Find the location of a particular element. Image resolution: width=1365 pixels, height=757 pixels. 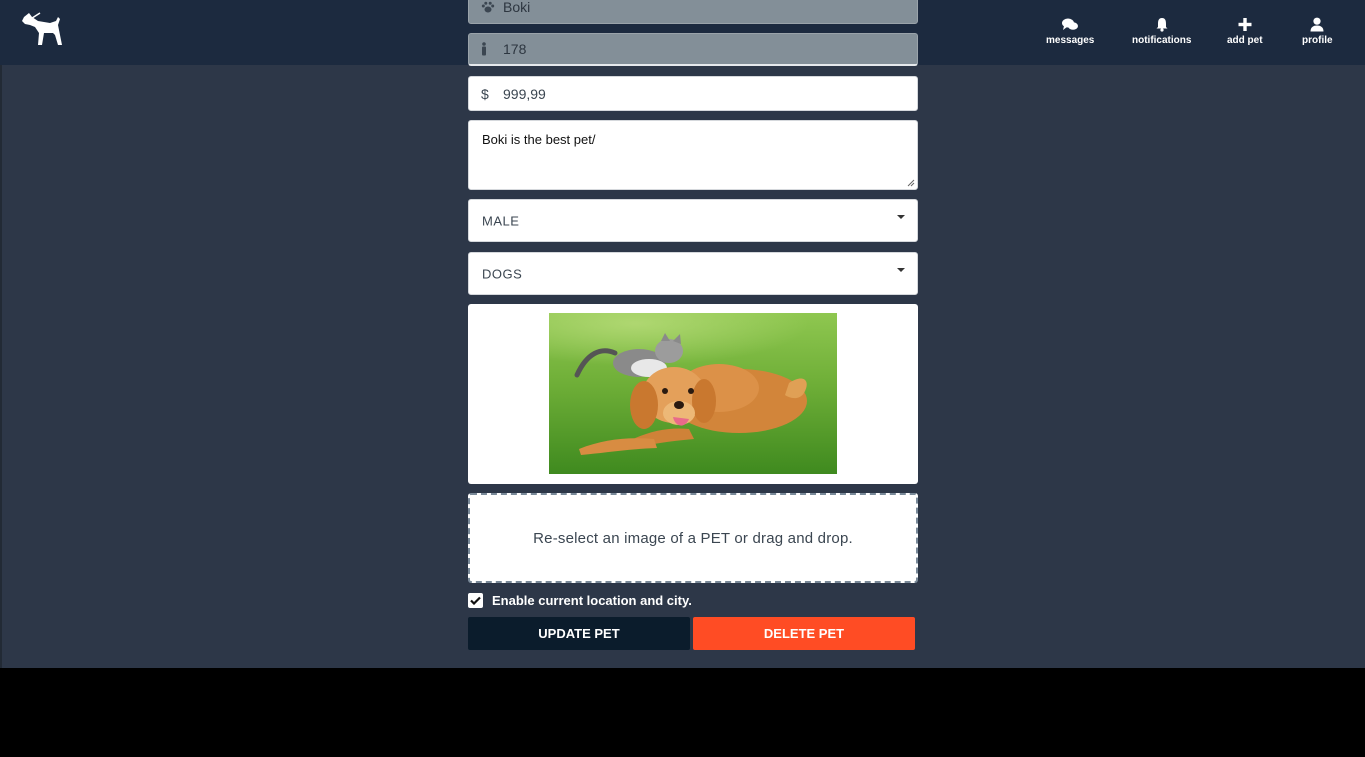

nav-profile: profile is located at coordinates (1317, 31).